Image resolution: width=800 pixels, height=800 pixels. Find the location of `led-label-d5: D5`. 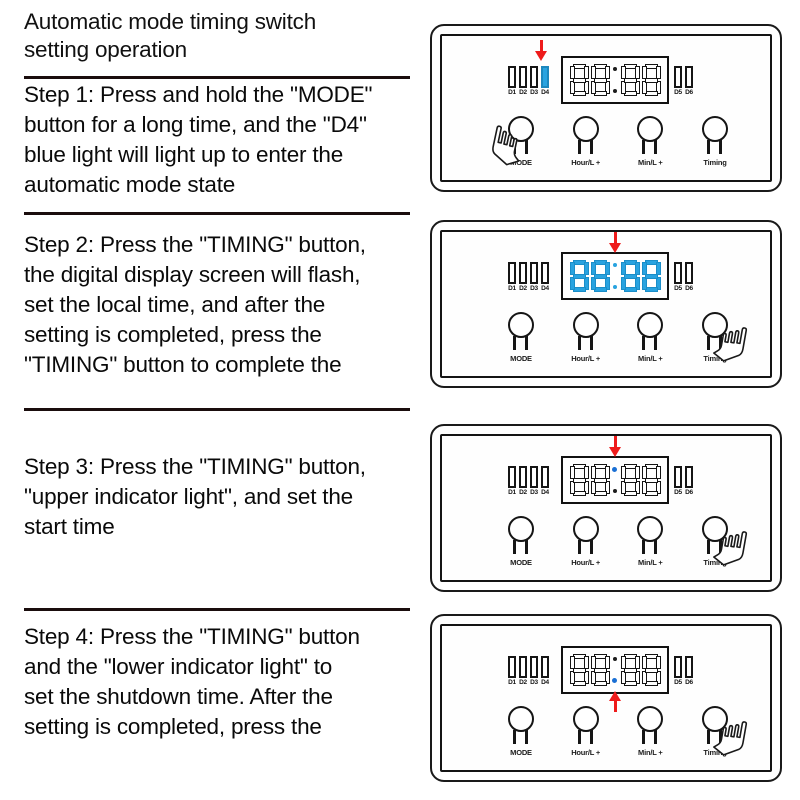

led-label-d5: D5 is located at coordinates (678, 492).